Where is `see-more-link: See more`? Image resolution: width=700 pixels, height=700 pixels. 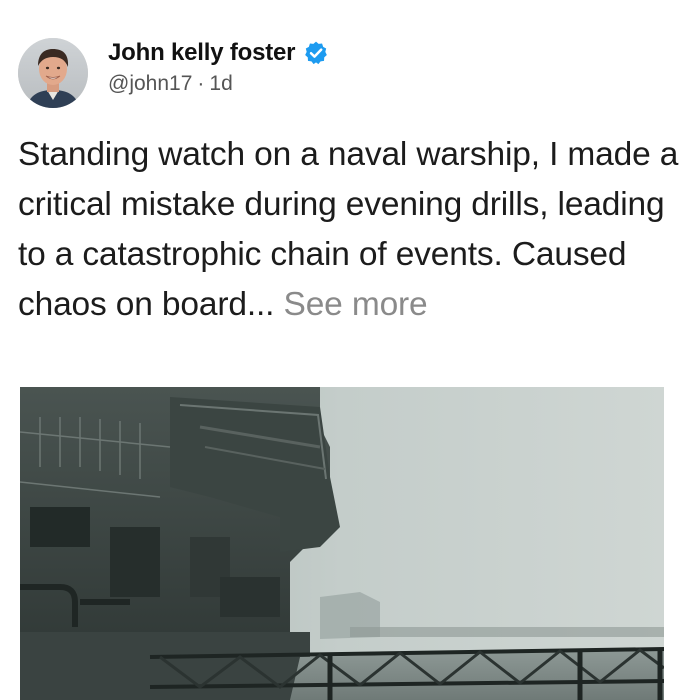
see-more-link: See more is located at coordinates (356, 304).